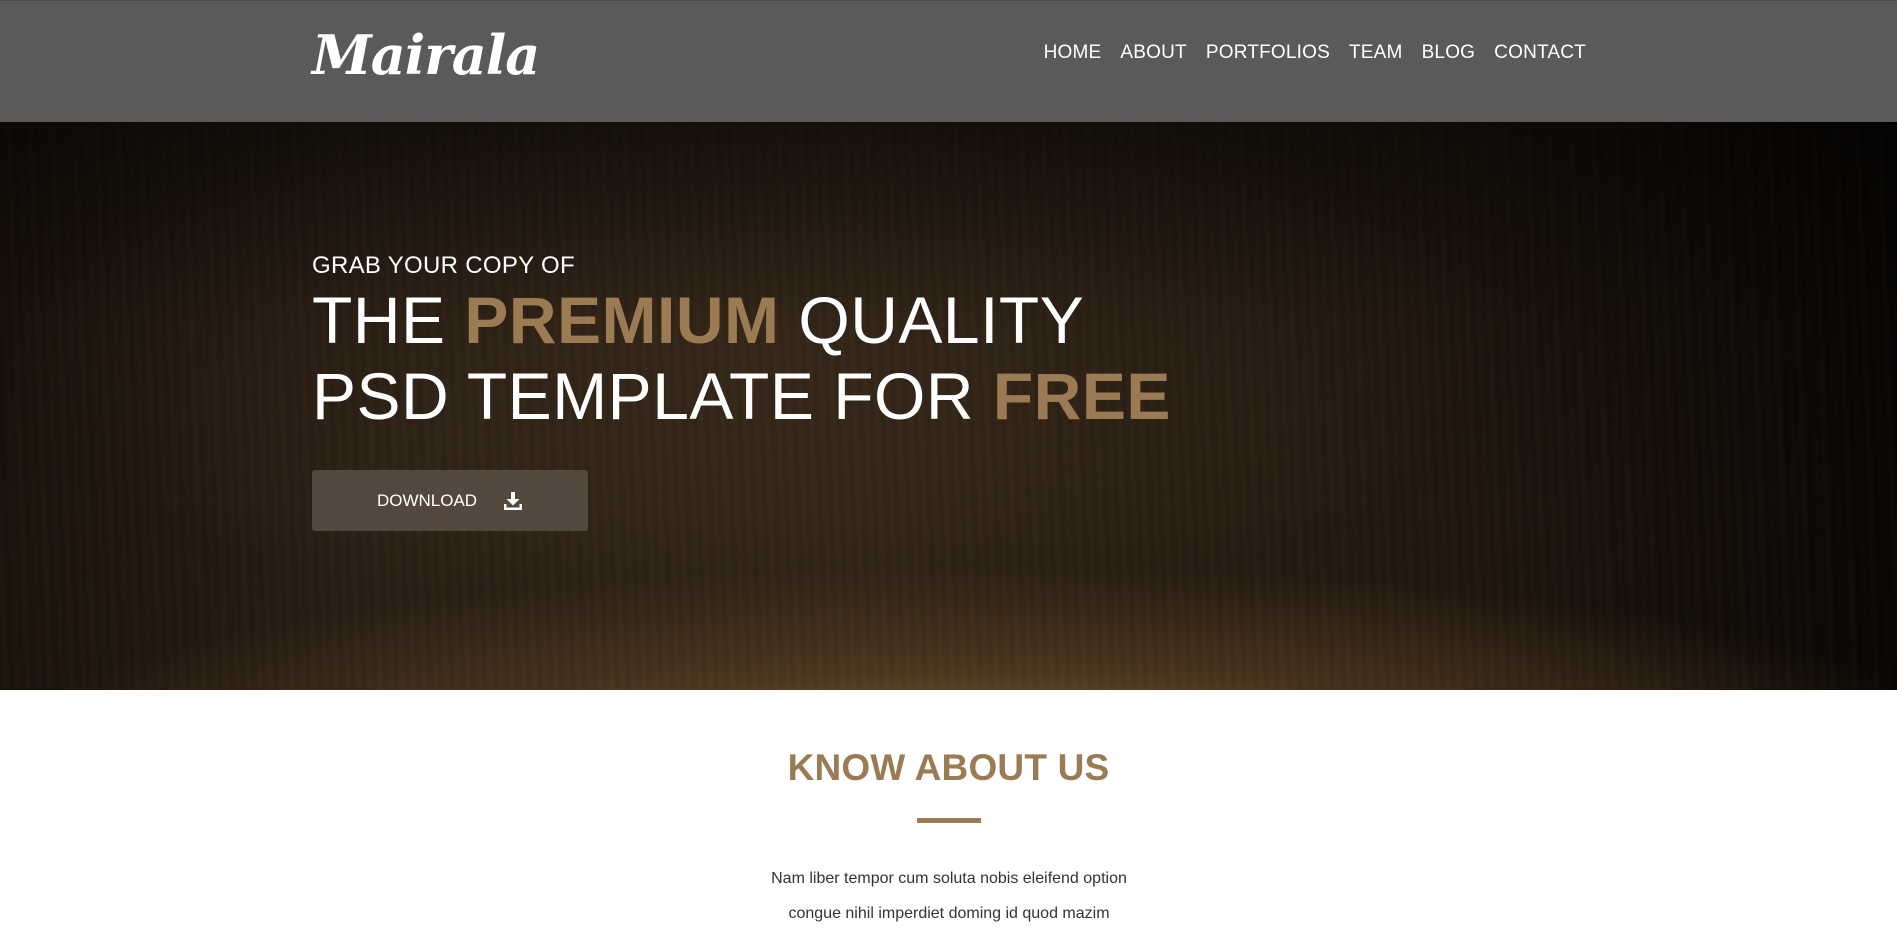  I want to click on hero-line-1-suffix: QUALITY, so click(932, 320).